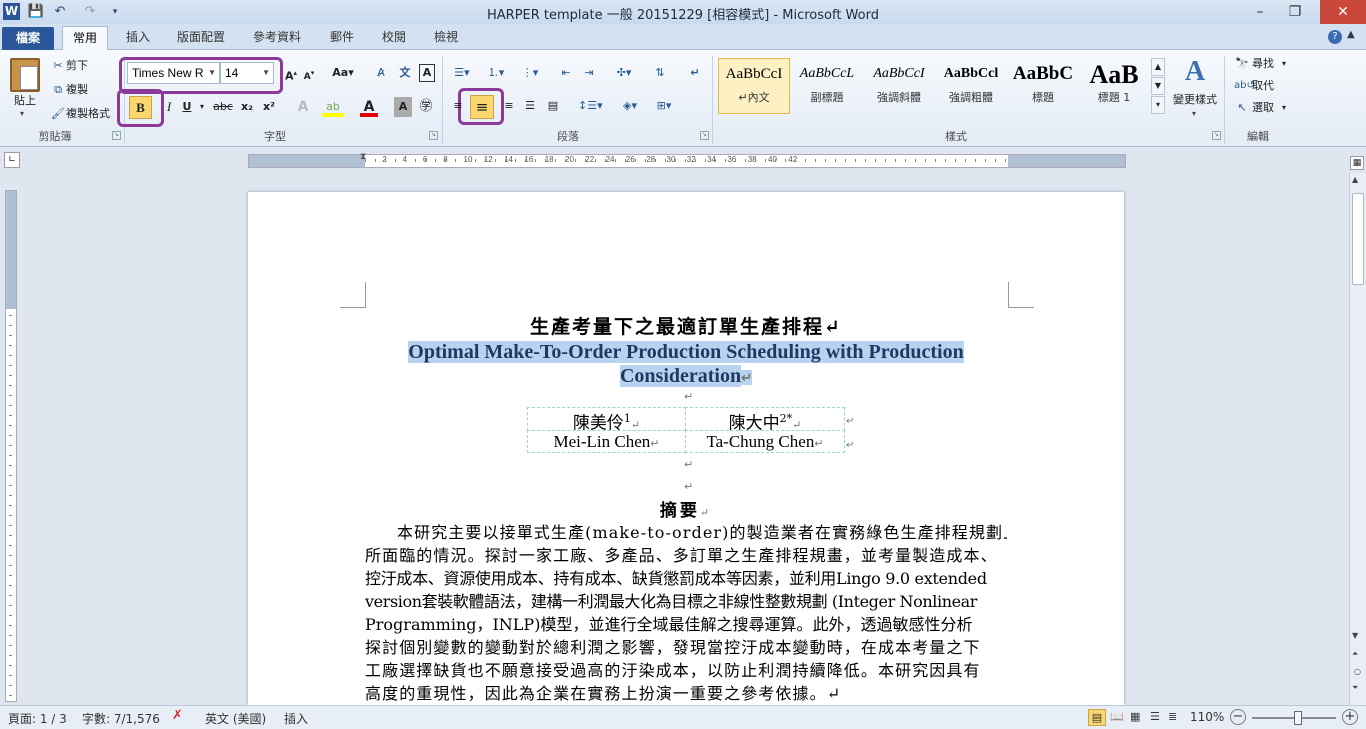  I want to click on styles-launcher-icon: ↘, so click(1216, 135).